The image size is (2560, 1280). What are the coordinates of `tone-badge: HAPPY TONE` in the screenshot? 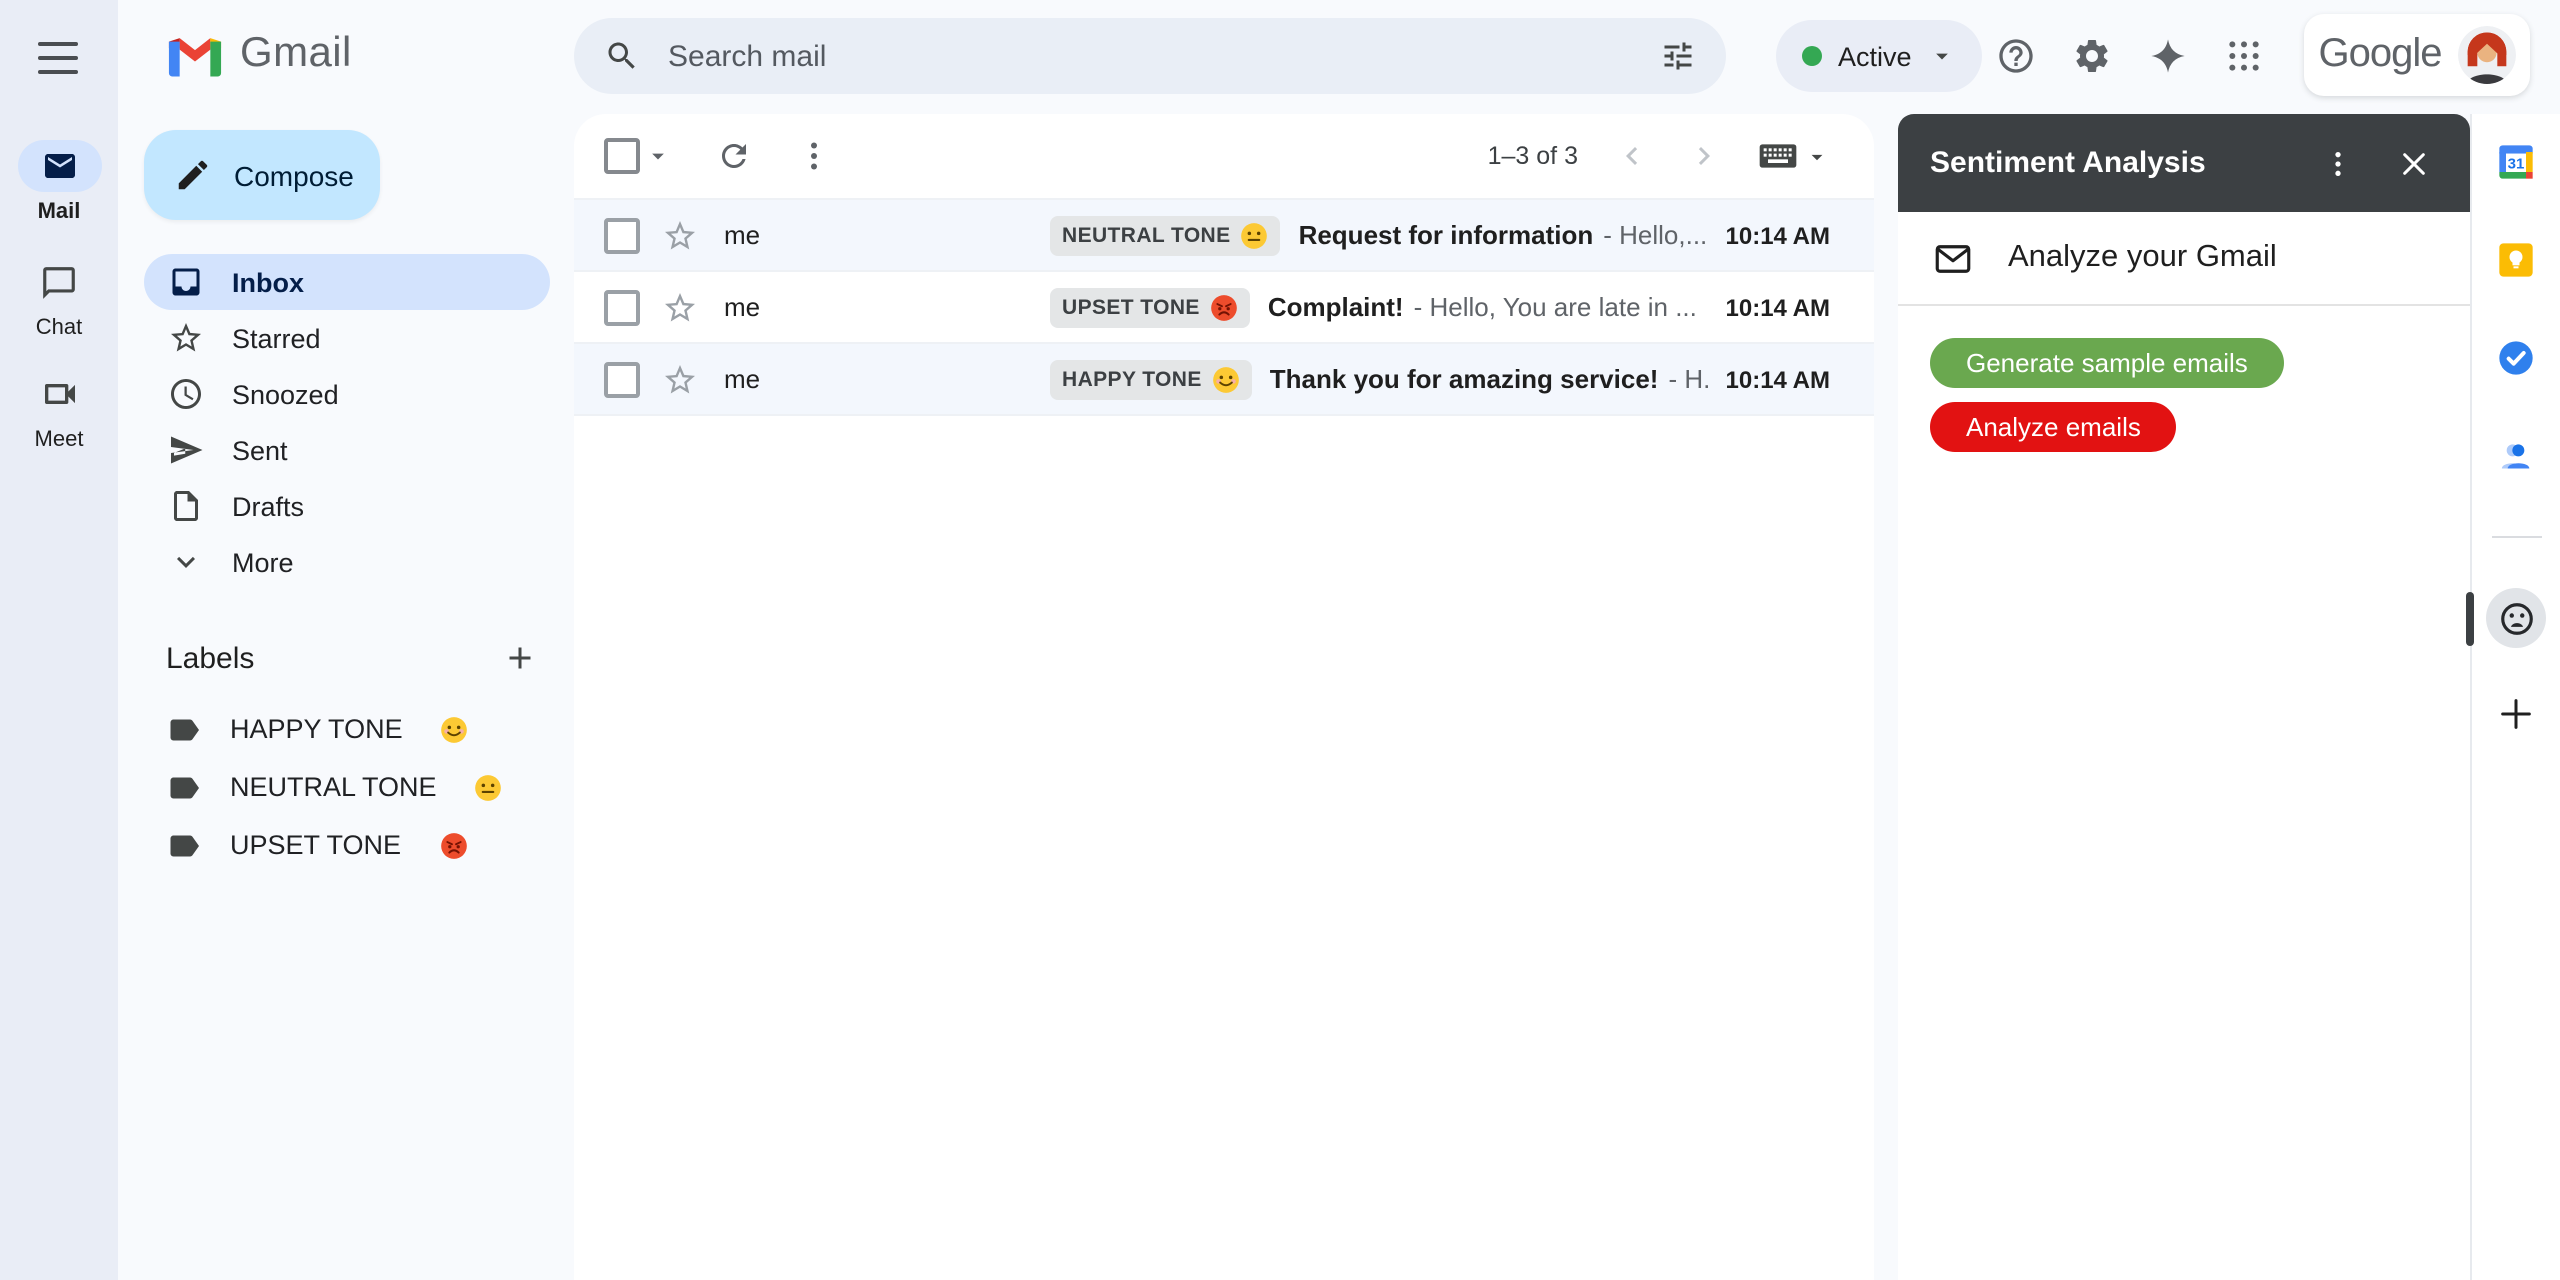 It's located at (1151, 379).